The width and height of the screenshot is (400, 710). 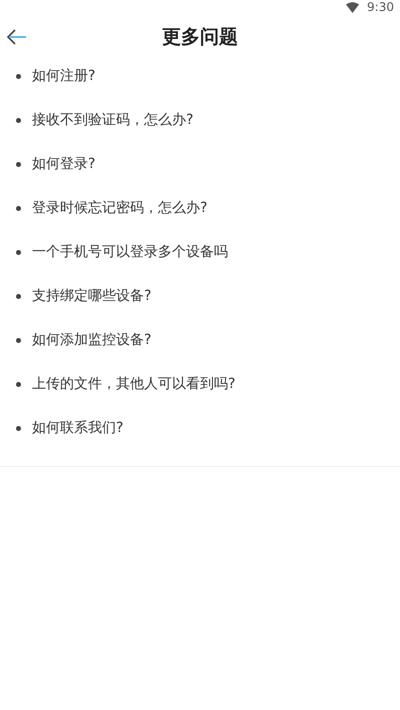 I want to click on question-link: 如何添加监控设备?, so click(x=200, y=340).